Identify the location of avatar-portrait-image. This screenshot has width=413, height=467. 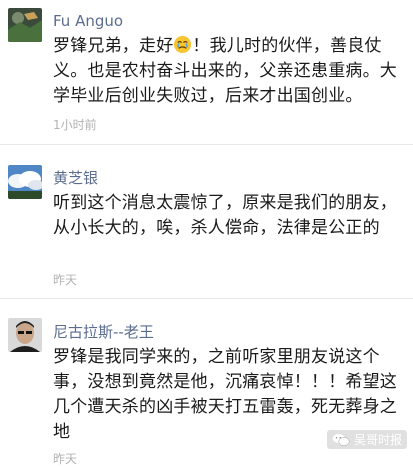
(25, 335).